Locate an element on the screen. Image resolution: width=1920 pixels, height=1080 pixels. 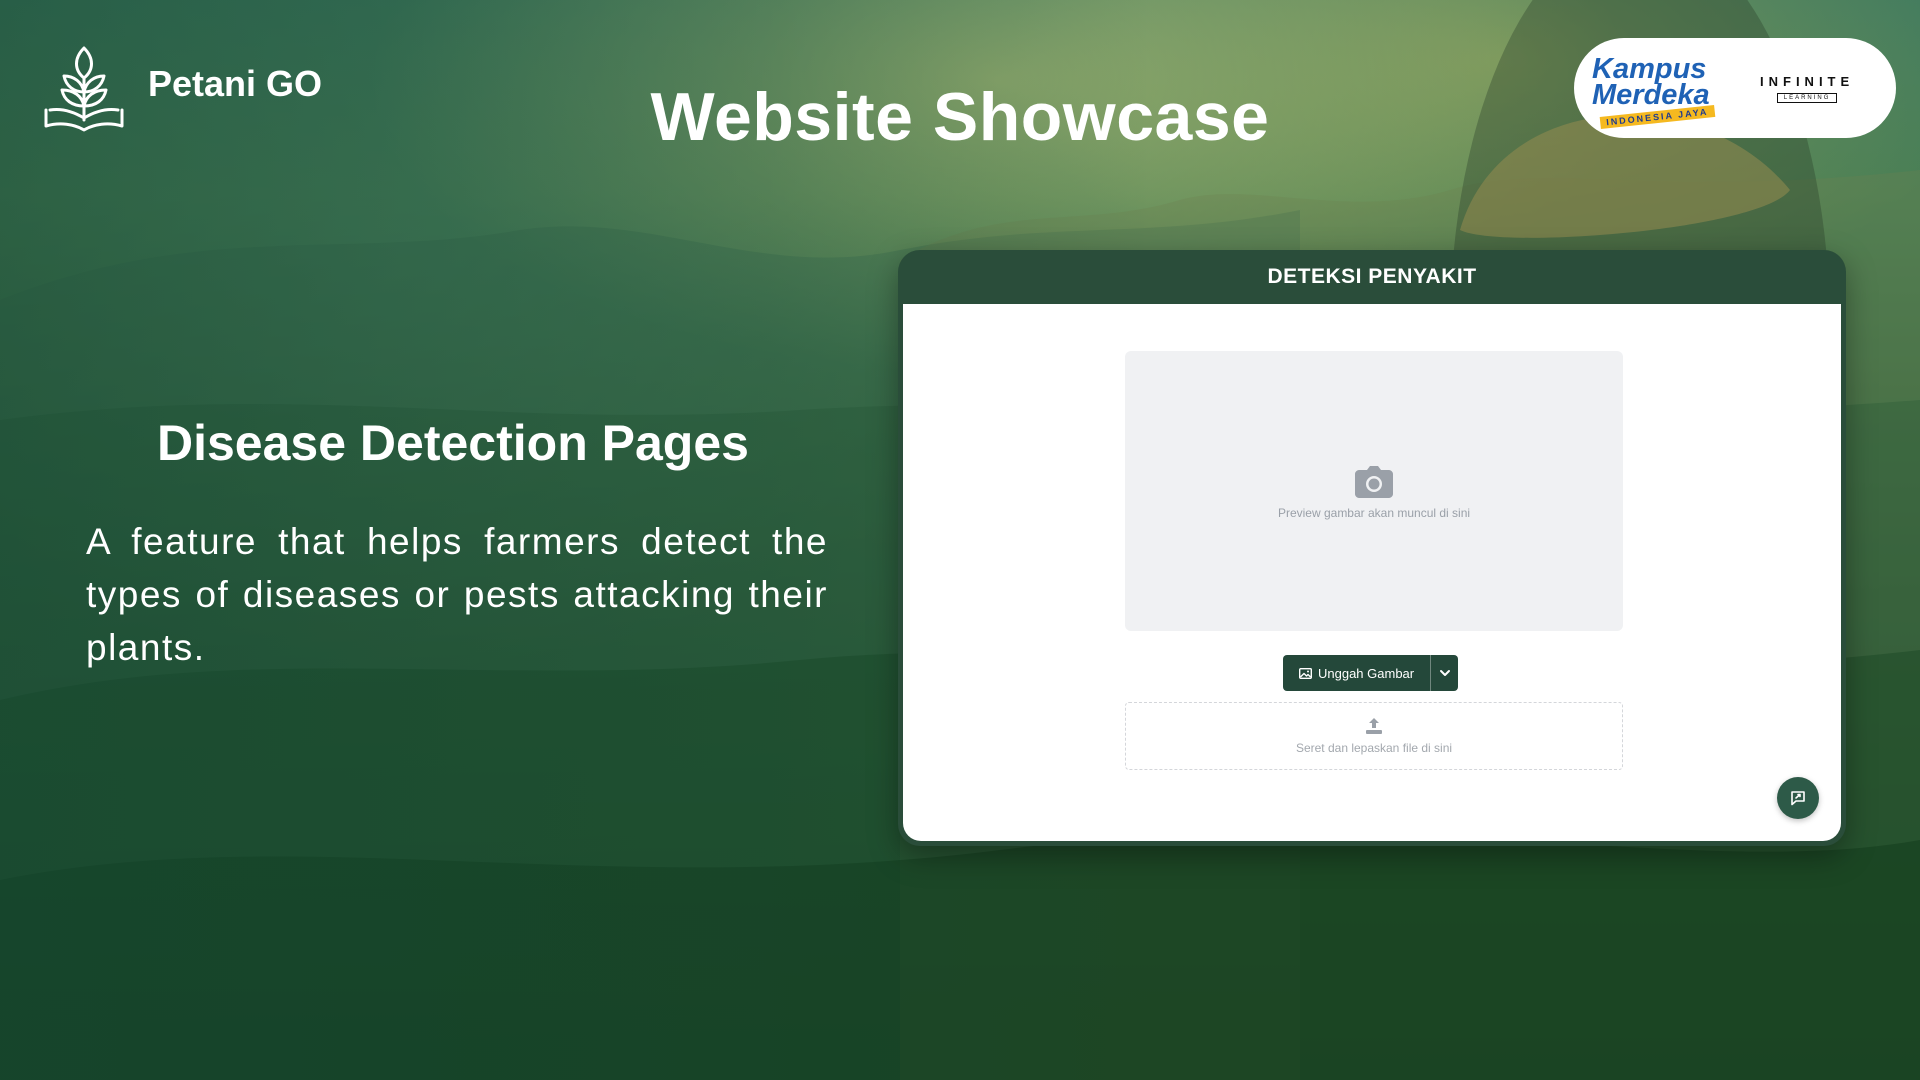
feature-title: Disease Detection Pages is located at coordinates (453, 443).